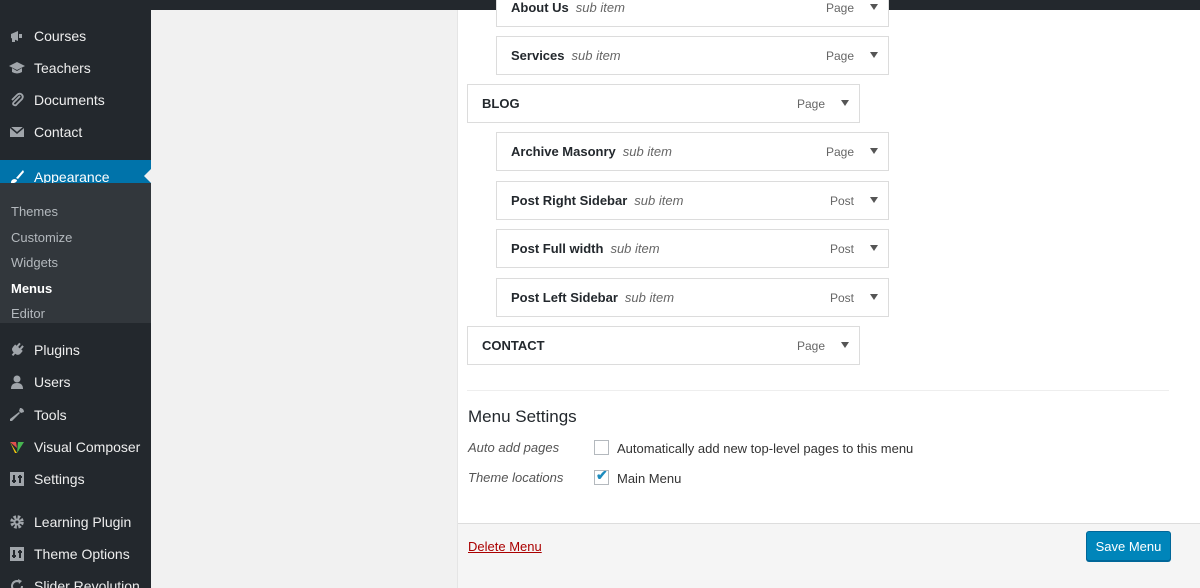 This screenshot has width=1200, height=588. Describe the element at coordinates (17, 36) in the screenshot. I see `megaphone-icon` at that location.